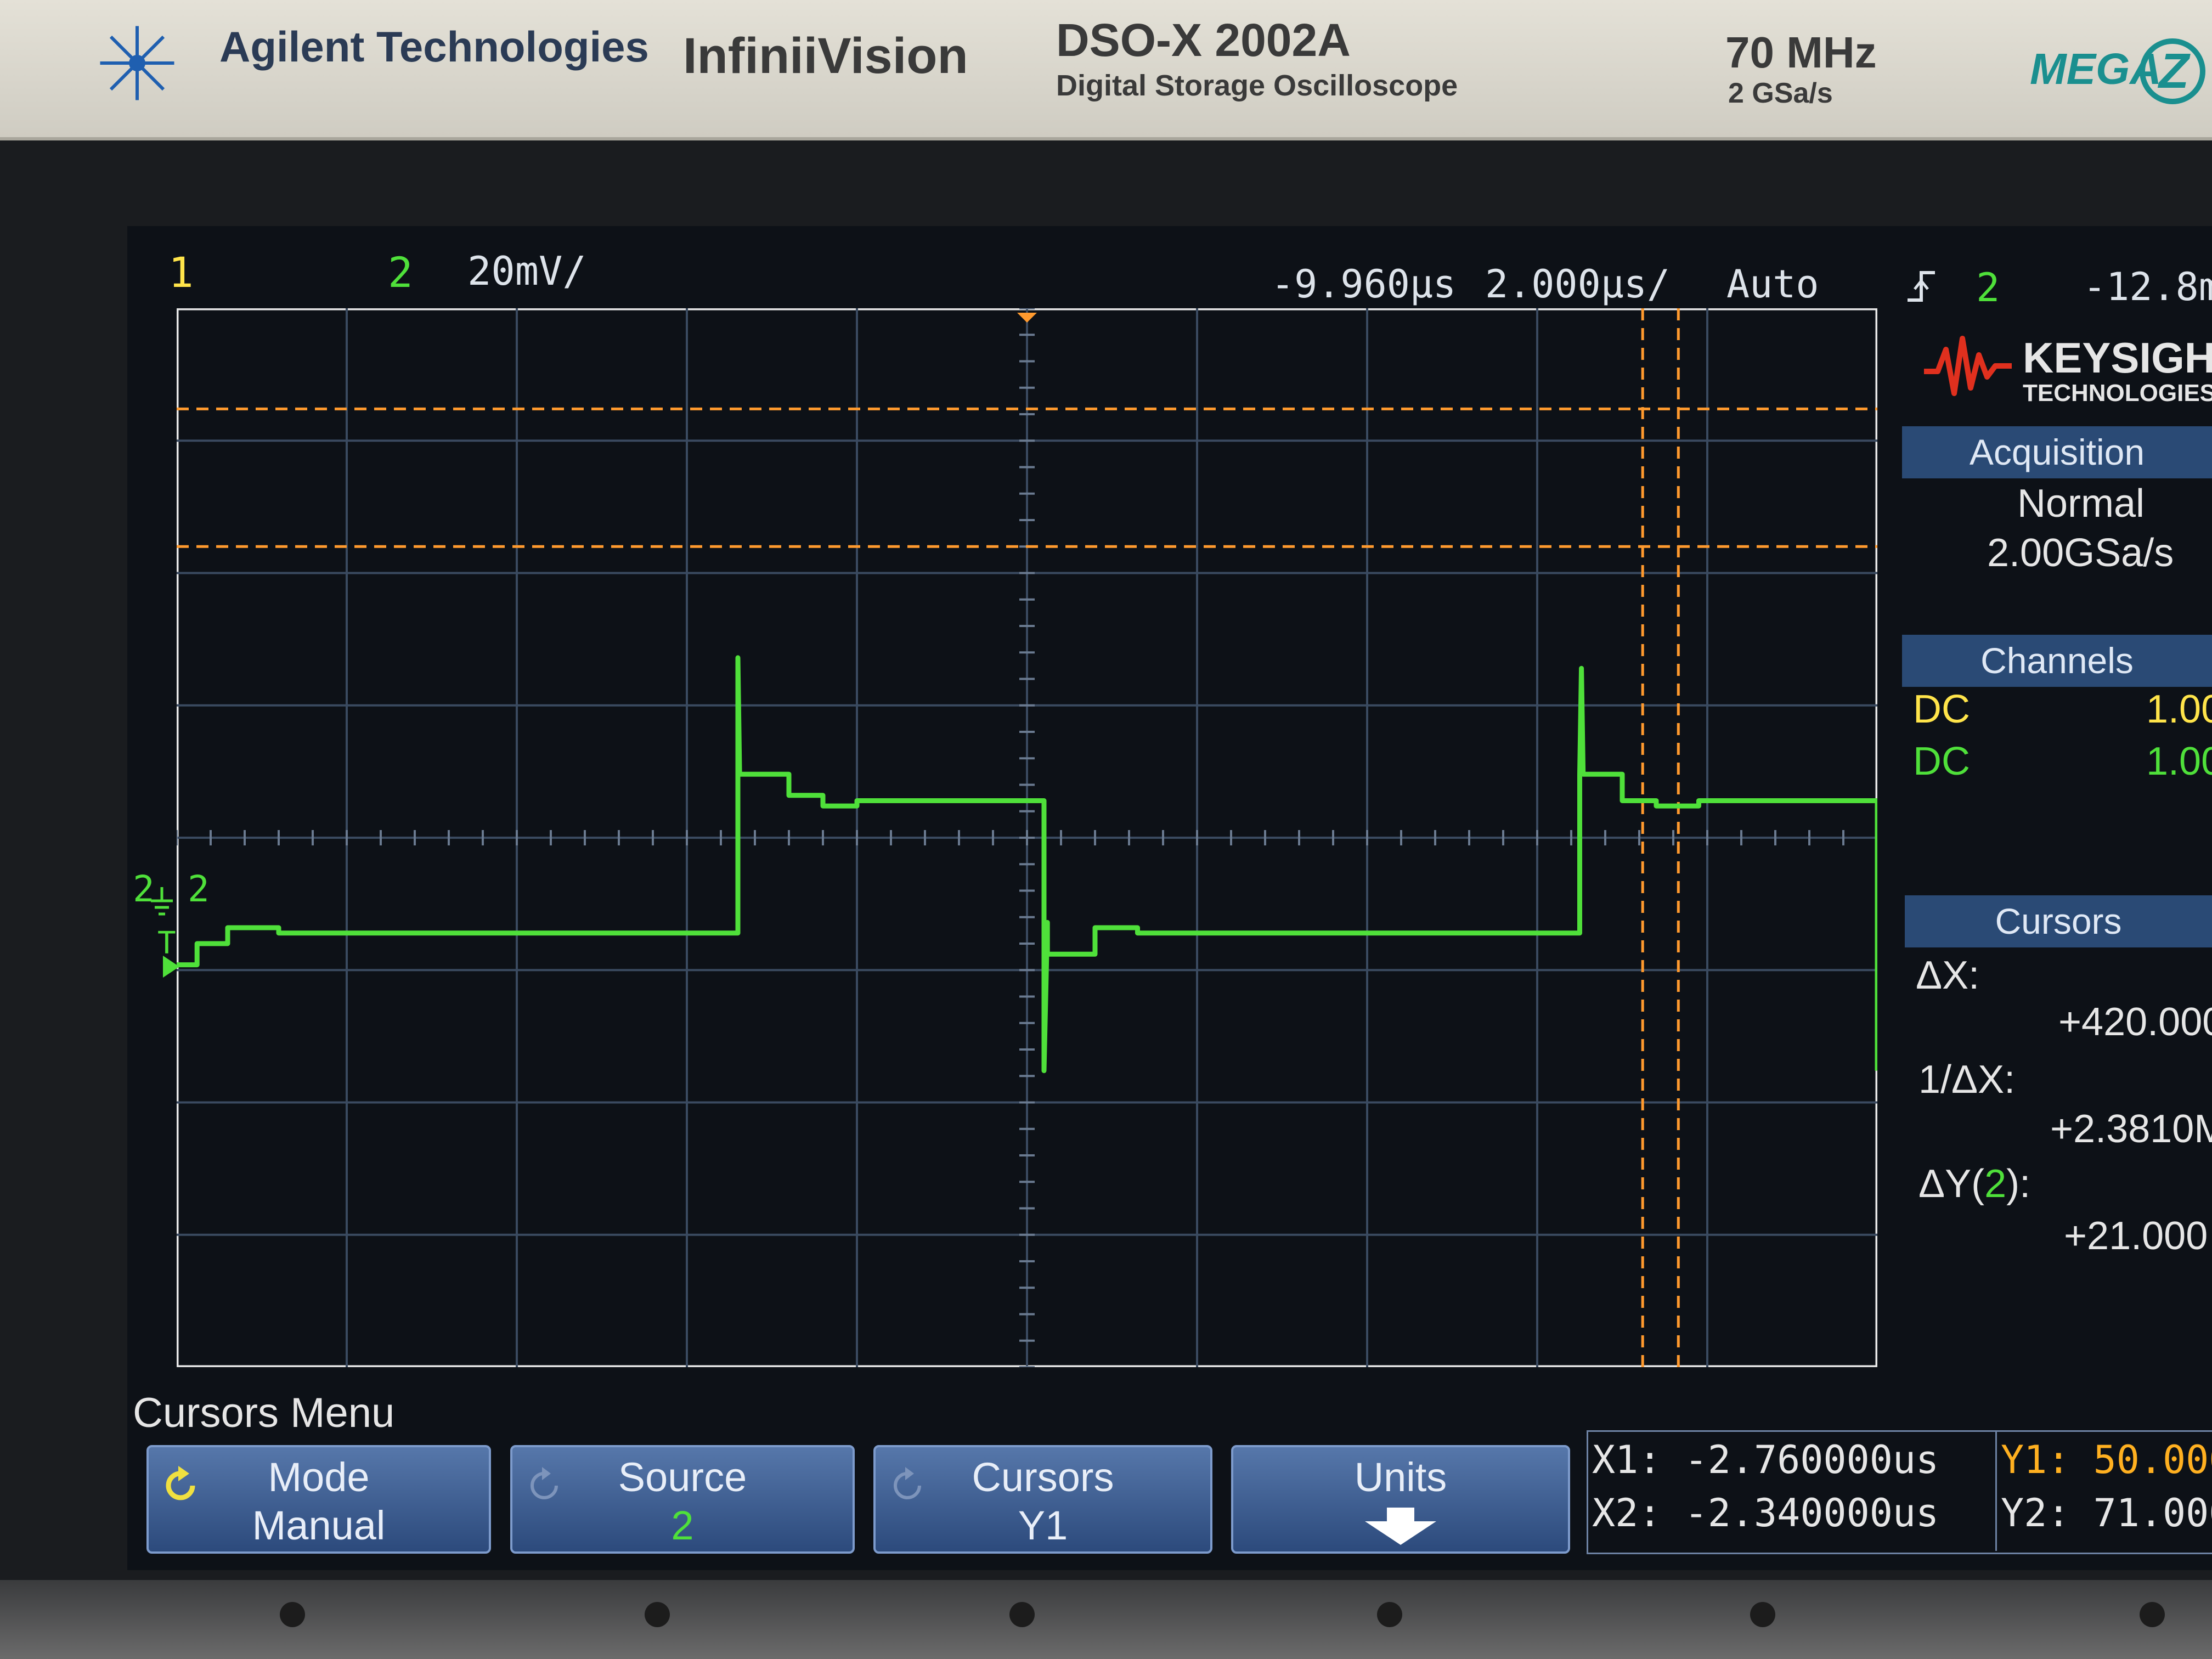  Describe the element at coordinates (2179, 709) in the screenshot. I see `channel-1-scale: 1.00` at that location.